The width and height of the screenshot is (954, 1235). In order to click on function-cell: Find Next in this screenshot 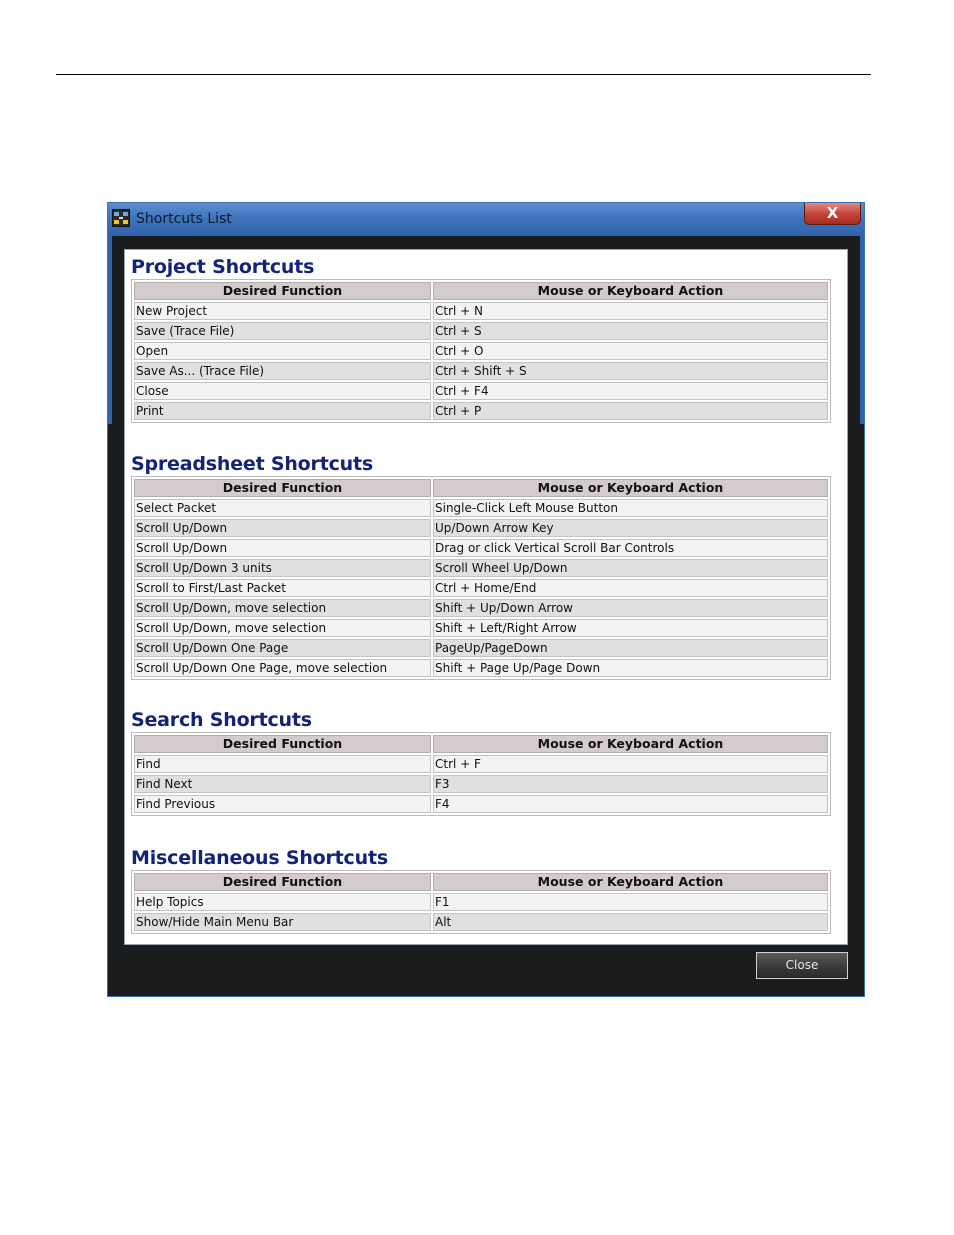, I will do `click(282, 784)`.